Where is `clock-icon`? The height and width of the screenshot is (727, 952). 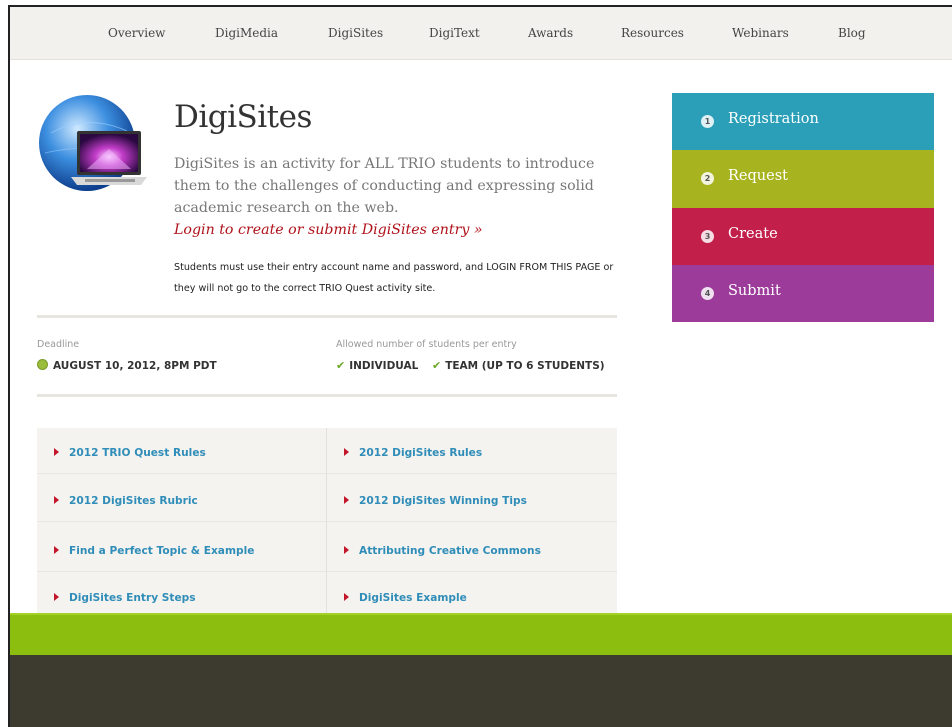 clock-icon is located at coordinates (42, 364).